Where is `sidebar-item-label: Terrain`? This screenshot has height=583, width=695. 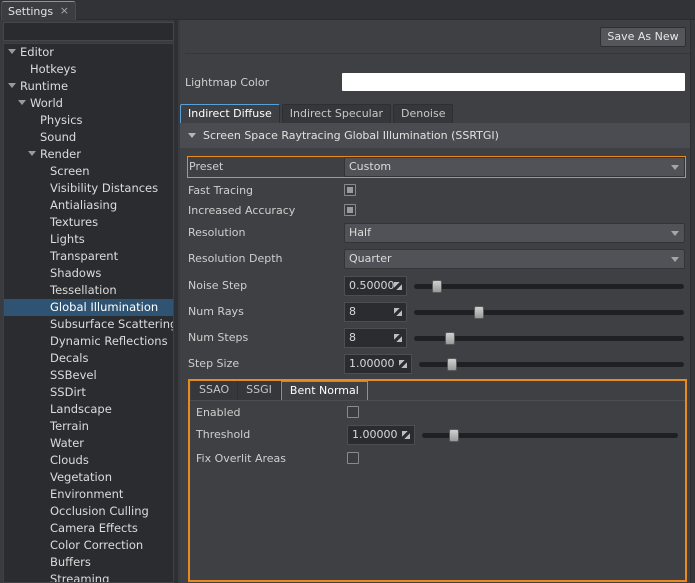 sidebar-item-label: Terrain is located at coordinates (69, 426).